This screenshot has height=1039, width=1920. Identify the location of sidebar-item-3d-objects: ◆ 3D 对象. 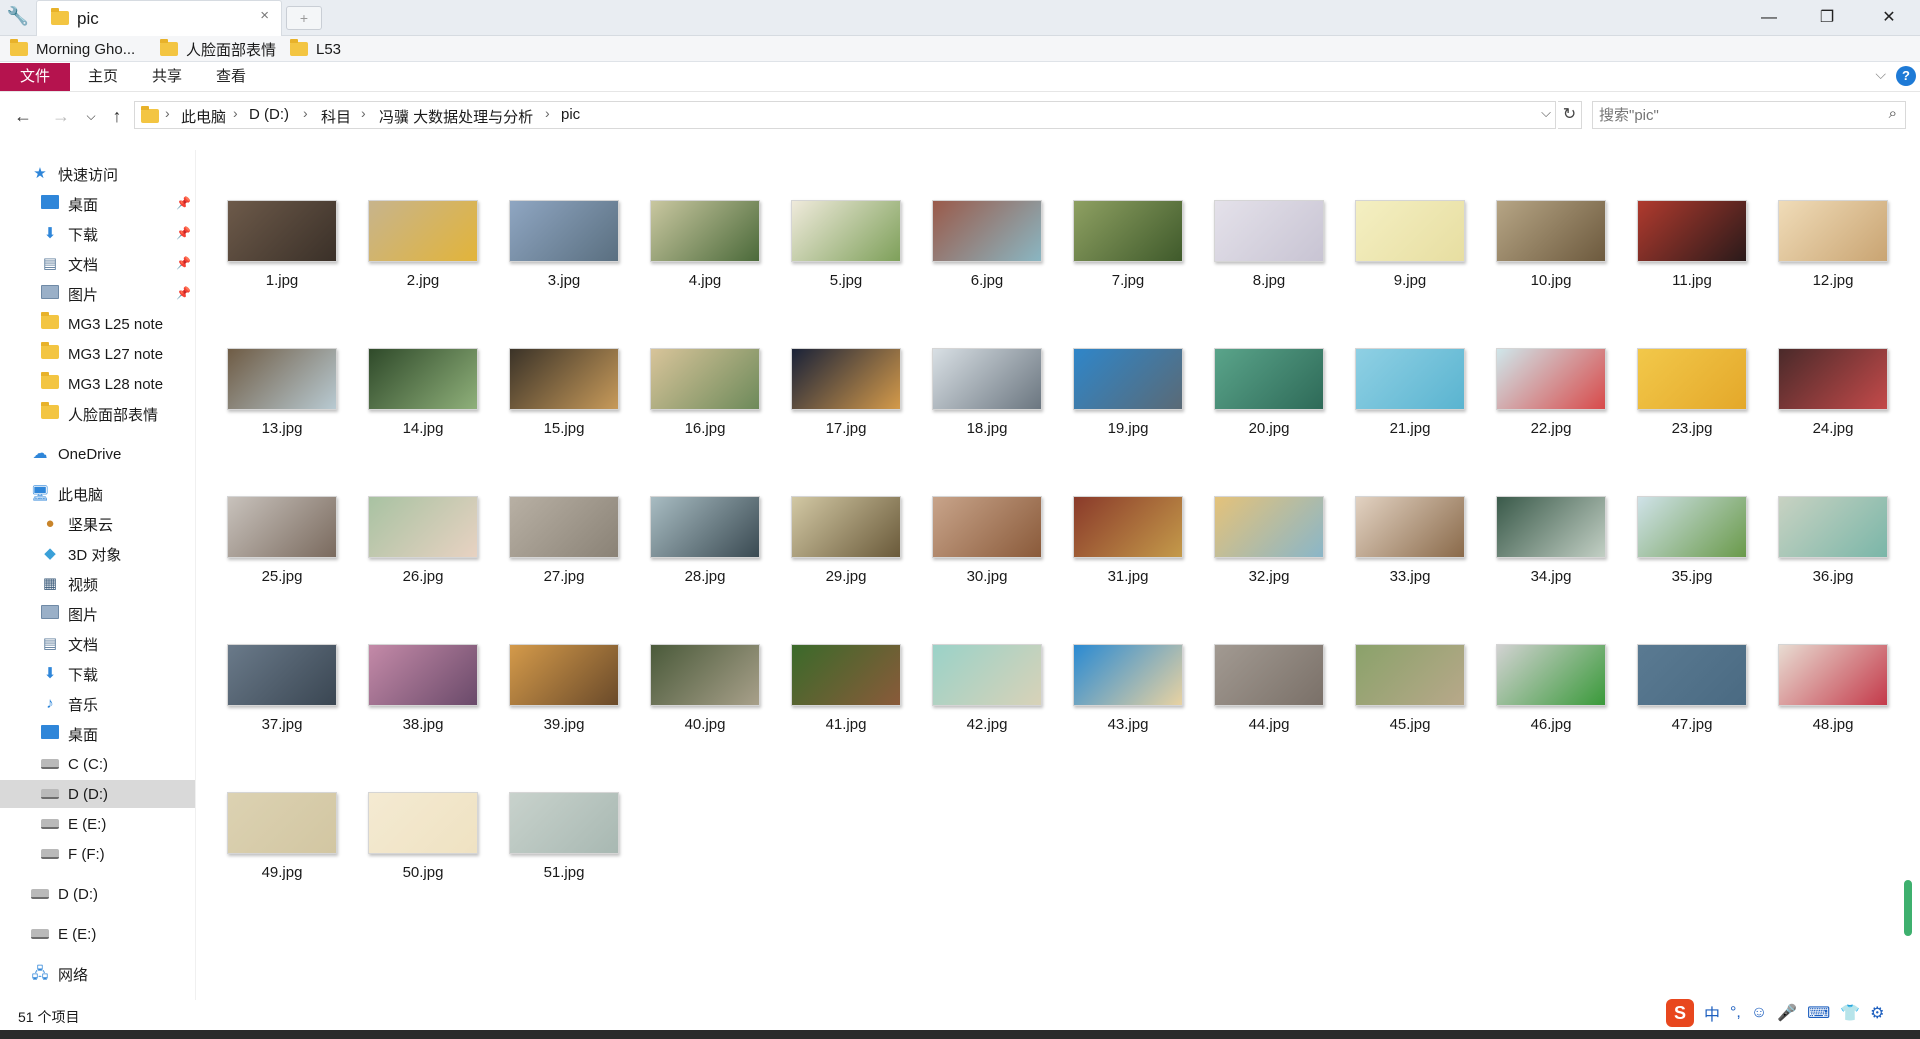
(97, 554).